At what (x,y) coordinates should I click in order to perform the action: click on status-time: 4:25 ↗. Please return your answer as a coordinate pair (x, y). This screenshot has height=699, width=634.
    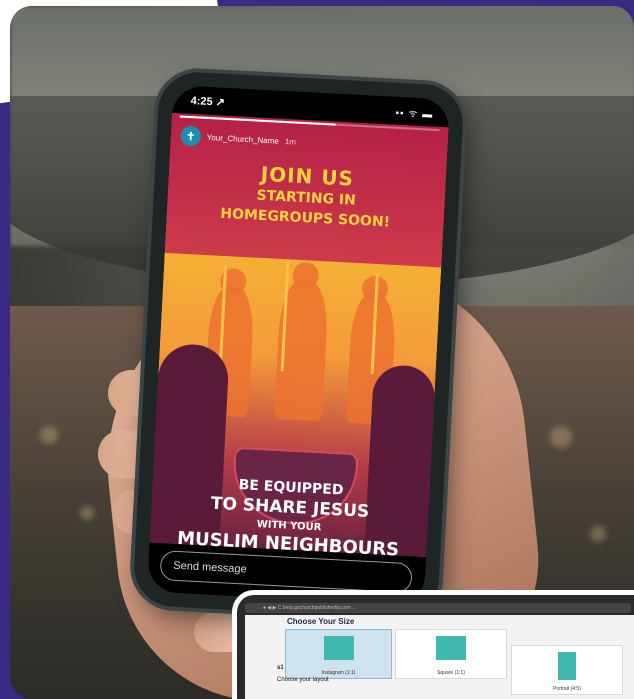
    Looking at the image, I should click on (208, 102).